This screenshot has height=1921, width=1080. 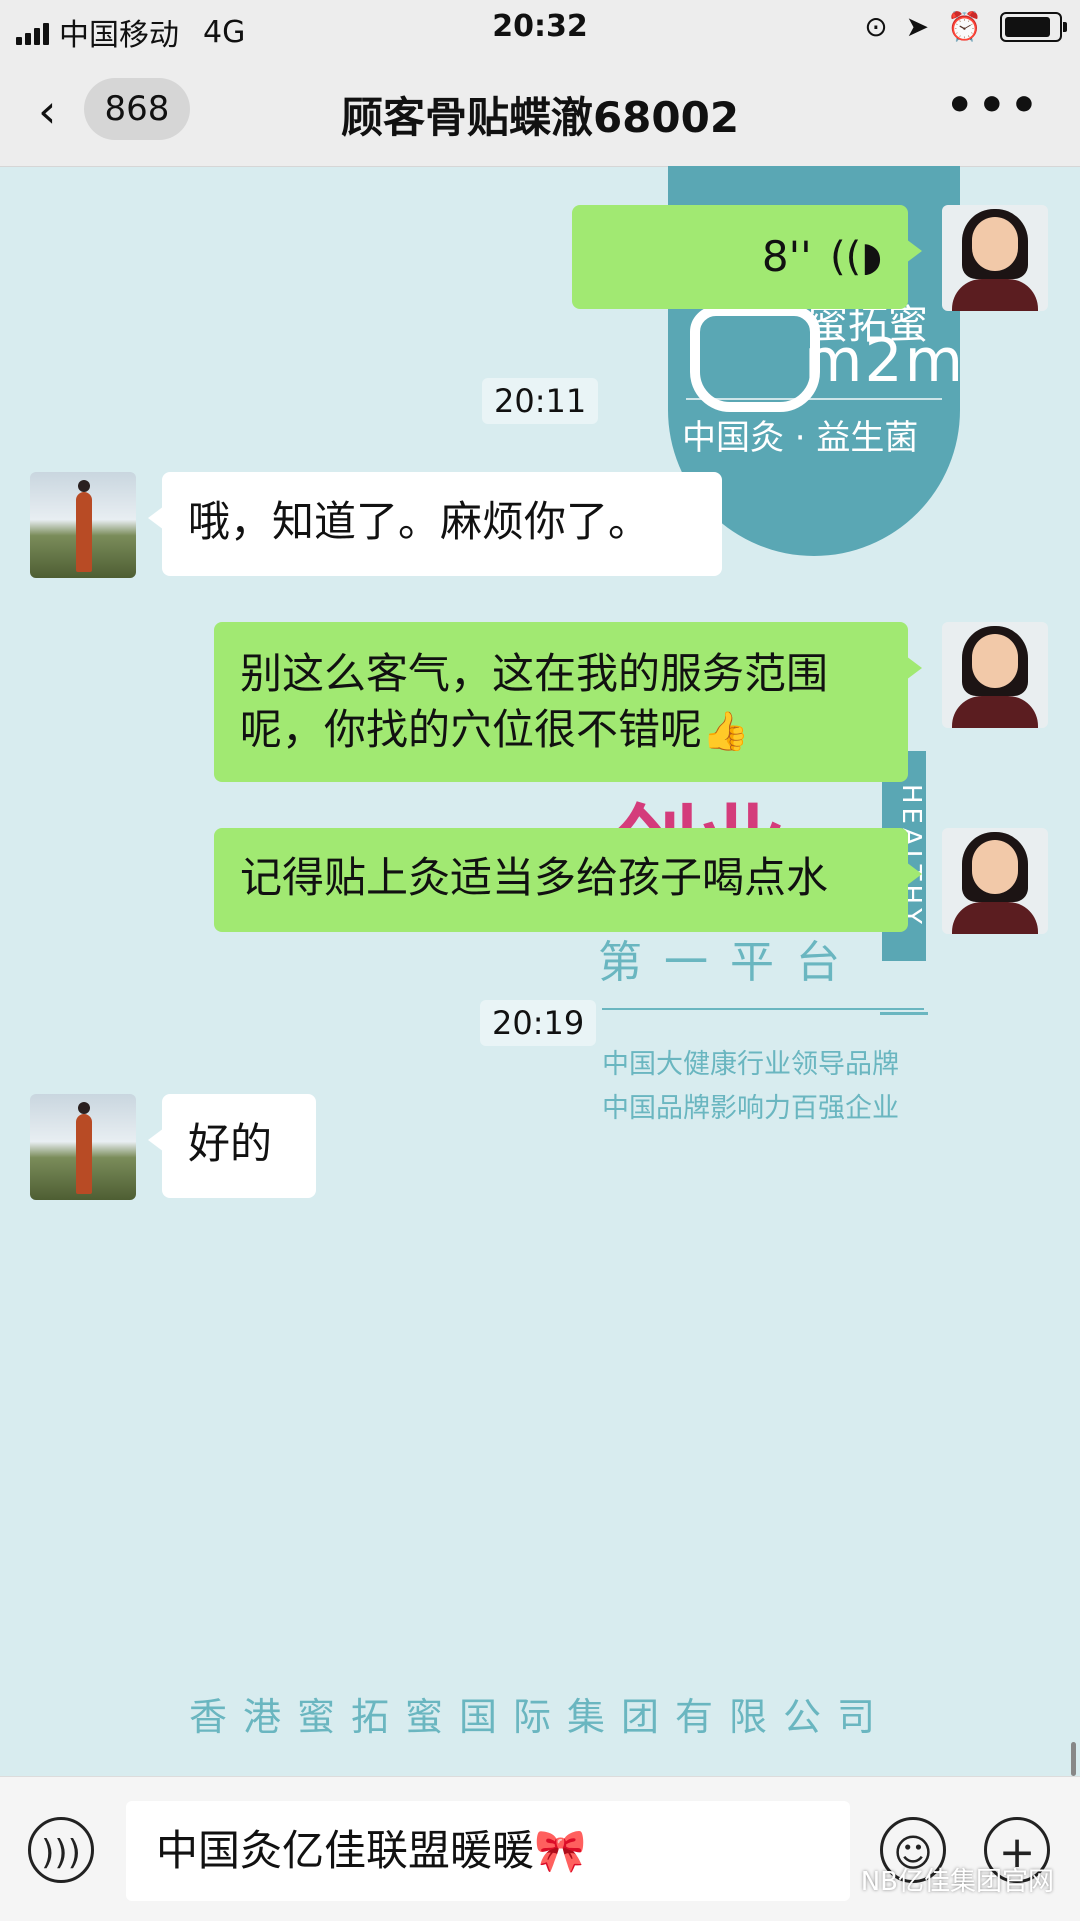 I want to click on wallpaper-company-name: 香港蜜拓蜜国际集团有限公司, so click(x=539, y=1717).